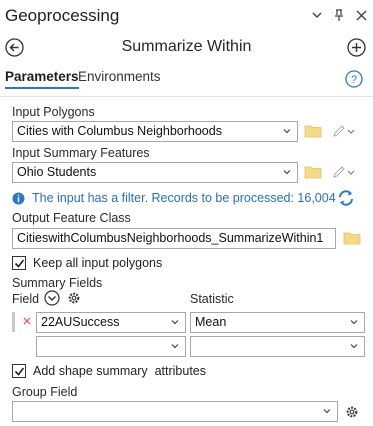 The image size is (373, 426). I want to click on output-label: Output Feature Class, so click(71, 218).